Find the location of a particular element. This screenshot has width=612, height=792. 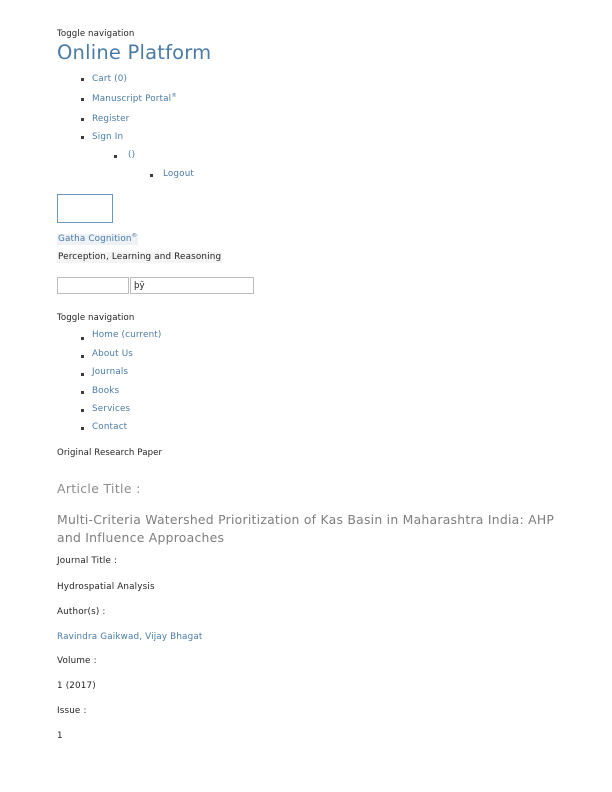

main-nav-item-home: Home (current) is located at coordinates (126, 335).